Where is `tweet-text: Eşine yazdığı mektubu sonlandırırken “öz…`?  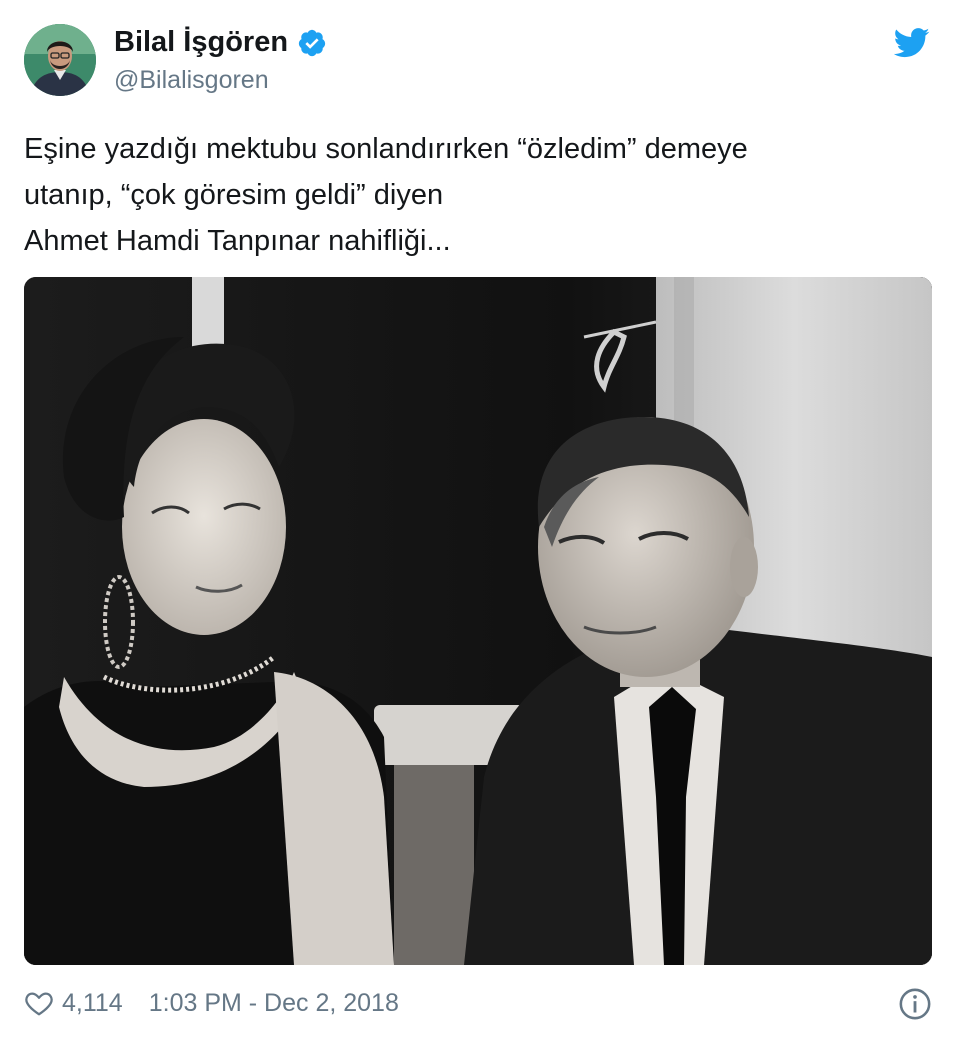 tweet-text: Eşine yazdığı mektubu sonlandırırken “öz… is located at coordinates (386, 195).